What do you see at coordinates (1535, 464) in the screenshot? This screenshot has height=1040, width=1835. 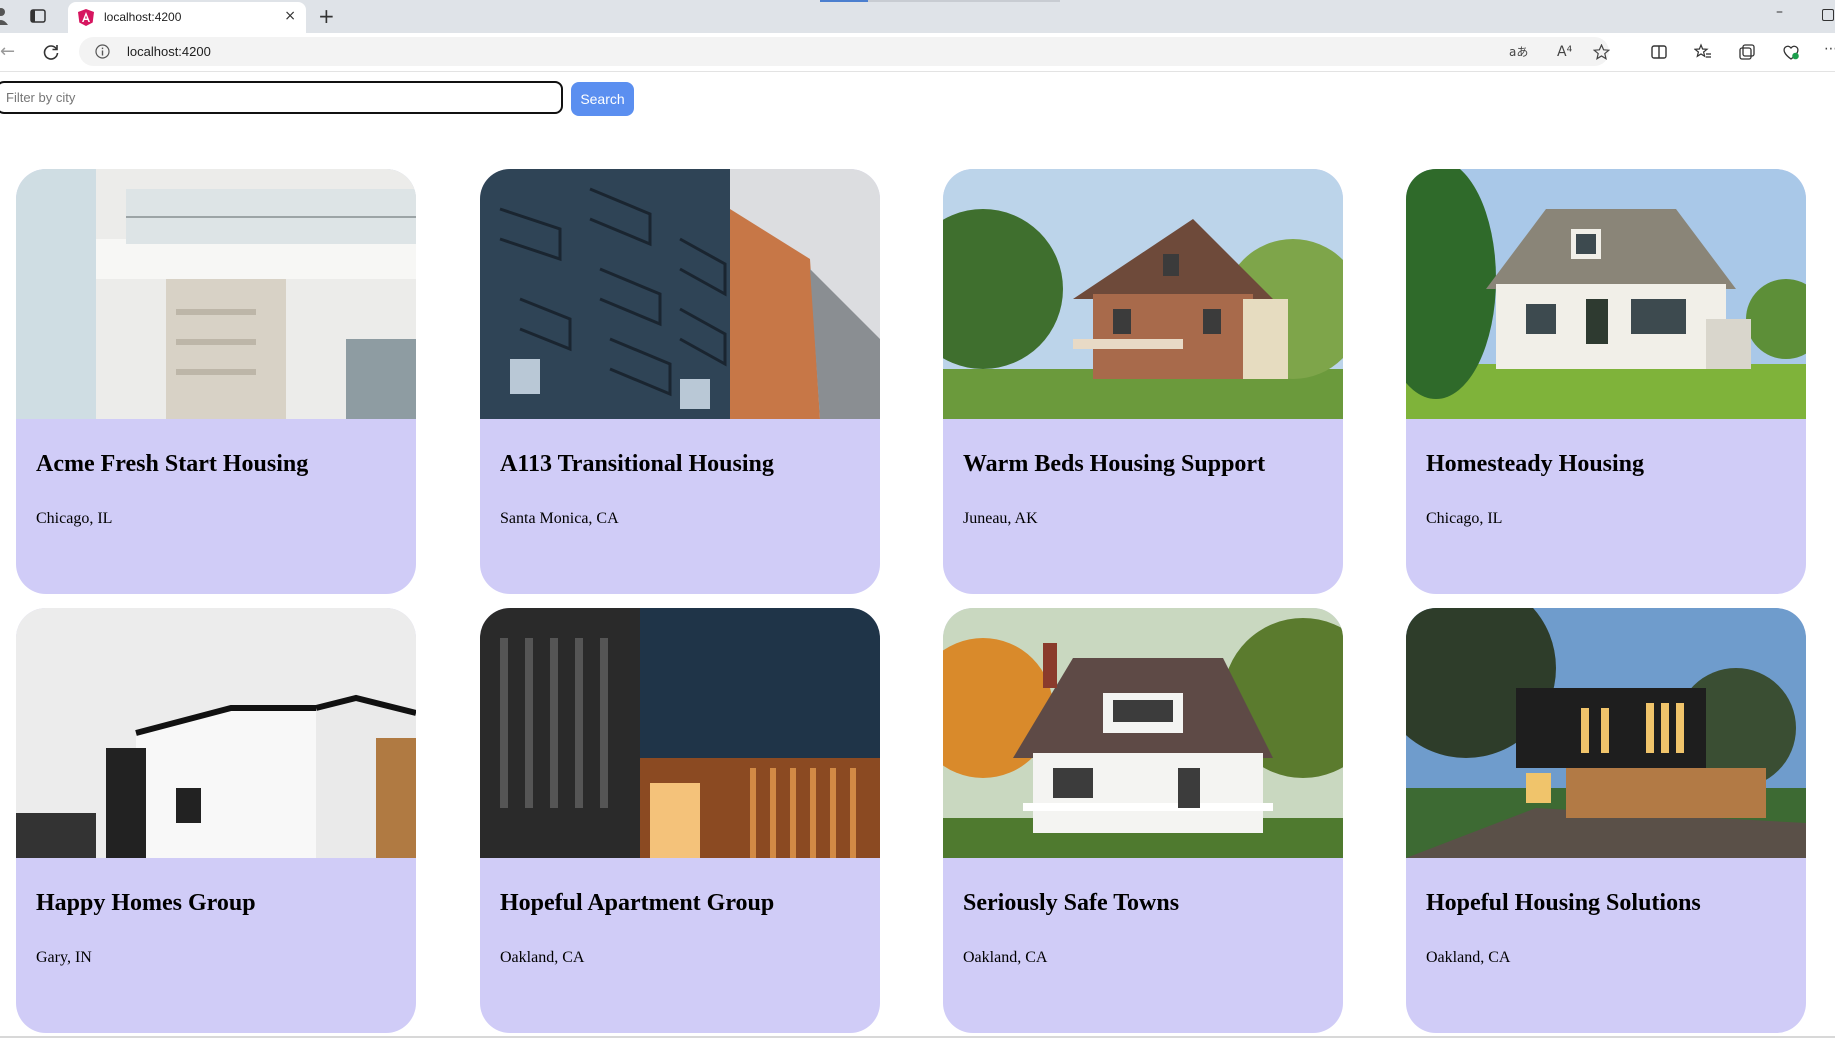 I see `listing-name: Homesteady Housing` at bounding box center [1535, 464].